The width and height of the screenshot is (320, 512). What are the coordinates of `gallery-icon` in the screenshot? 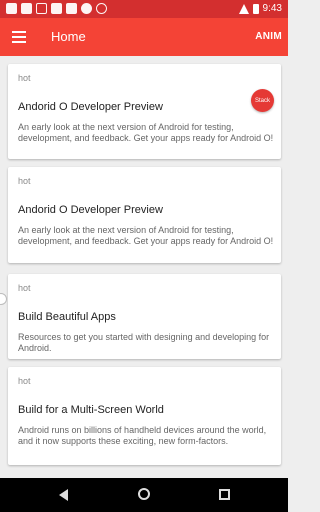 It's located at (26, 8).